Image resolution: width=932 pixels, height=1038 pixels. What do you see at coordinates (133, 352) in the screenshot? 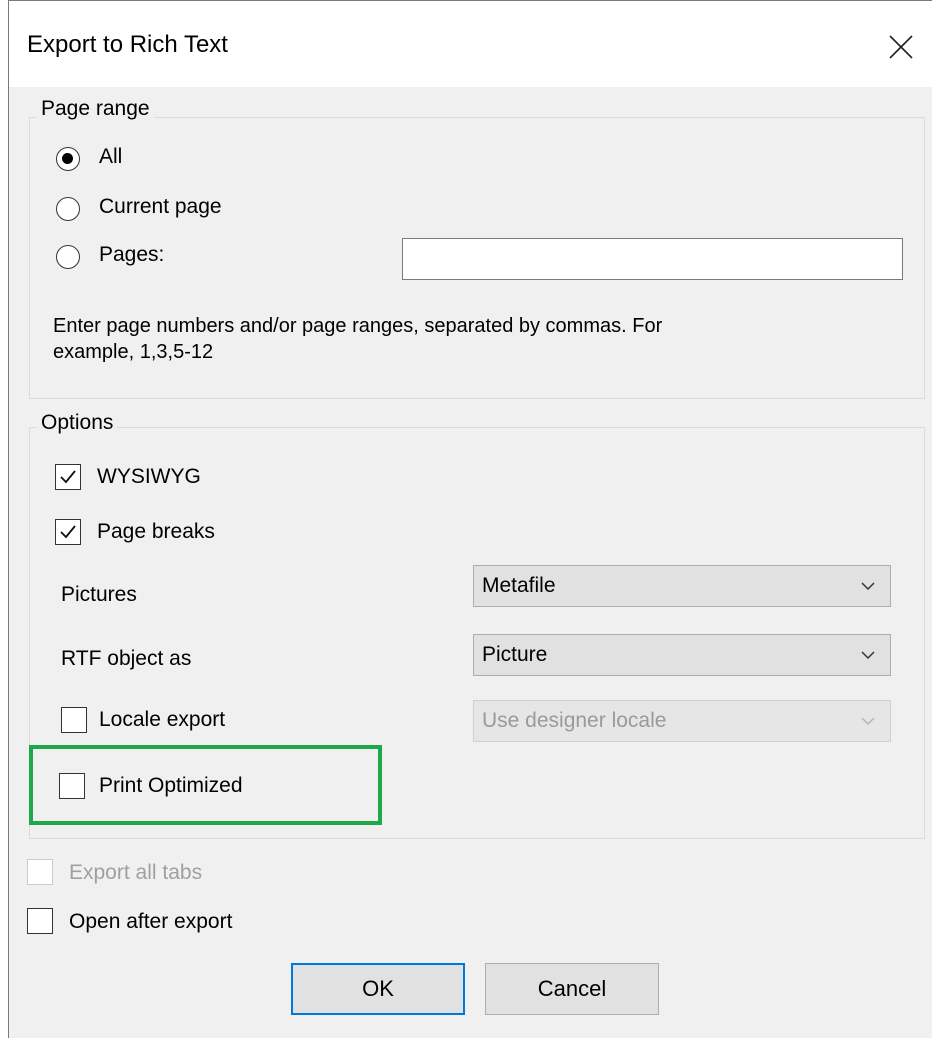
I see `page-range-hint-line2: example, 1,3,5-12` at bounding box center [133, 352].